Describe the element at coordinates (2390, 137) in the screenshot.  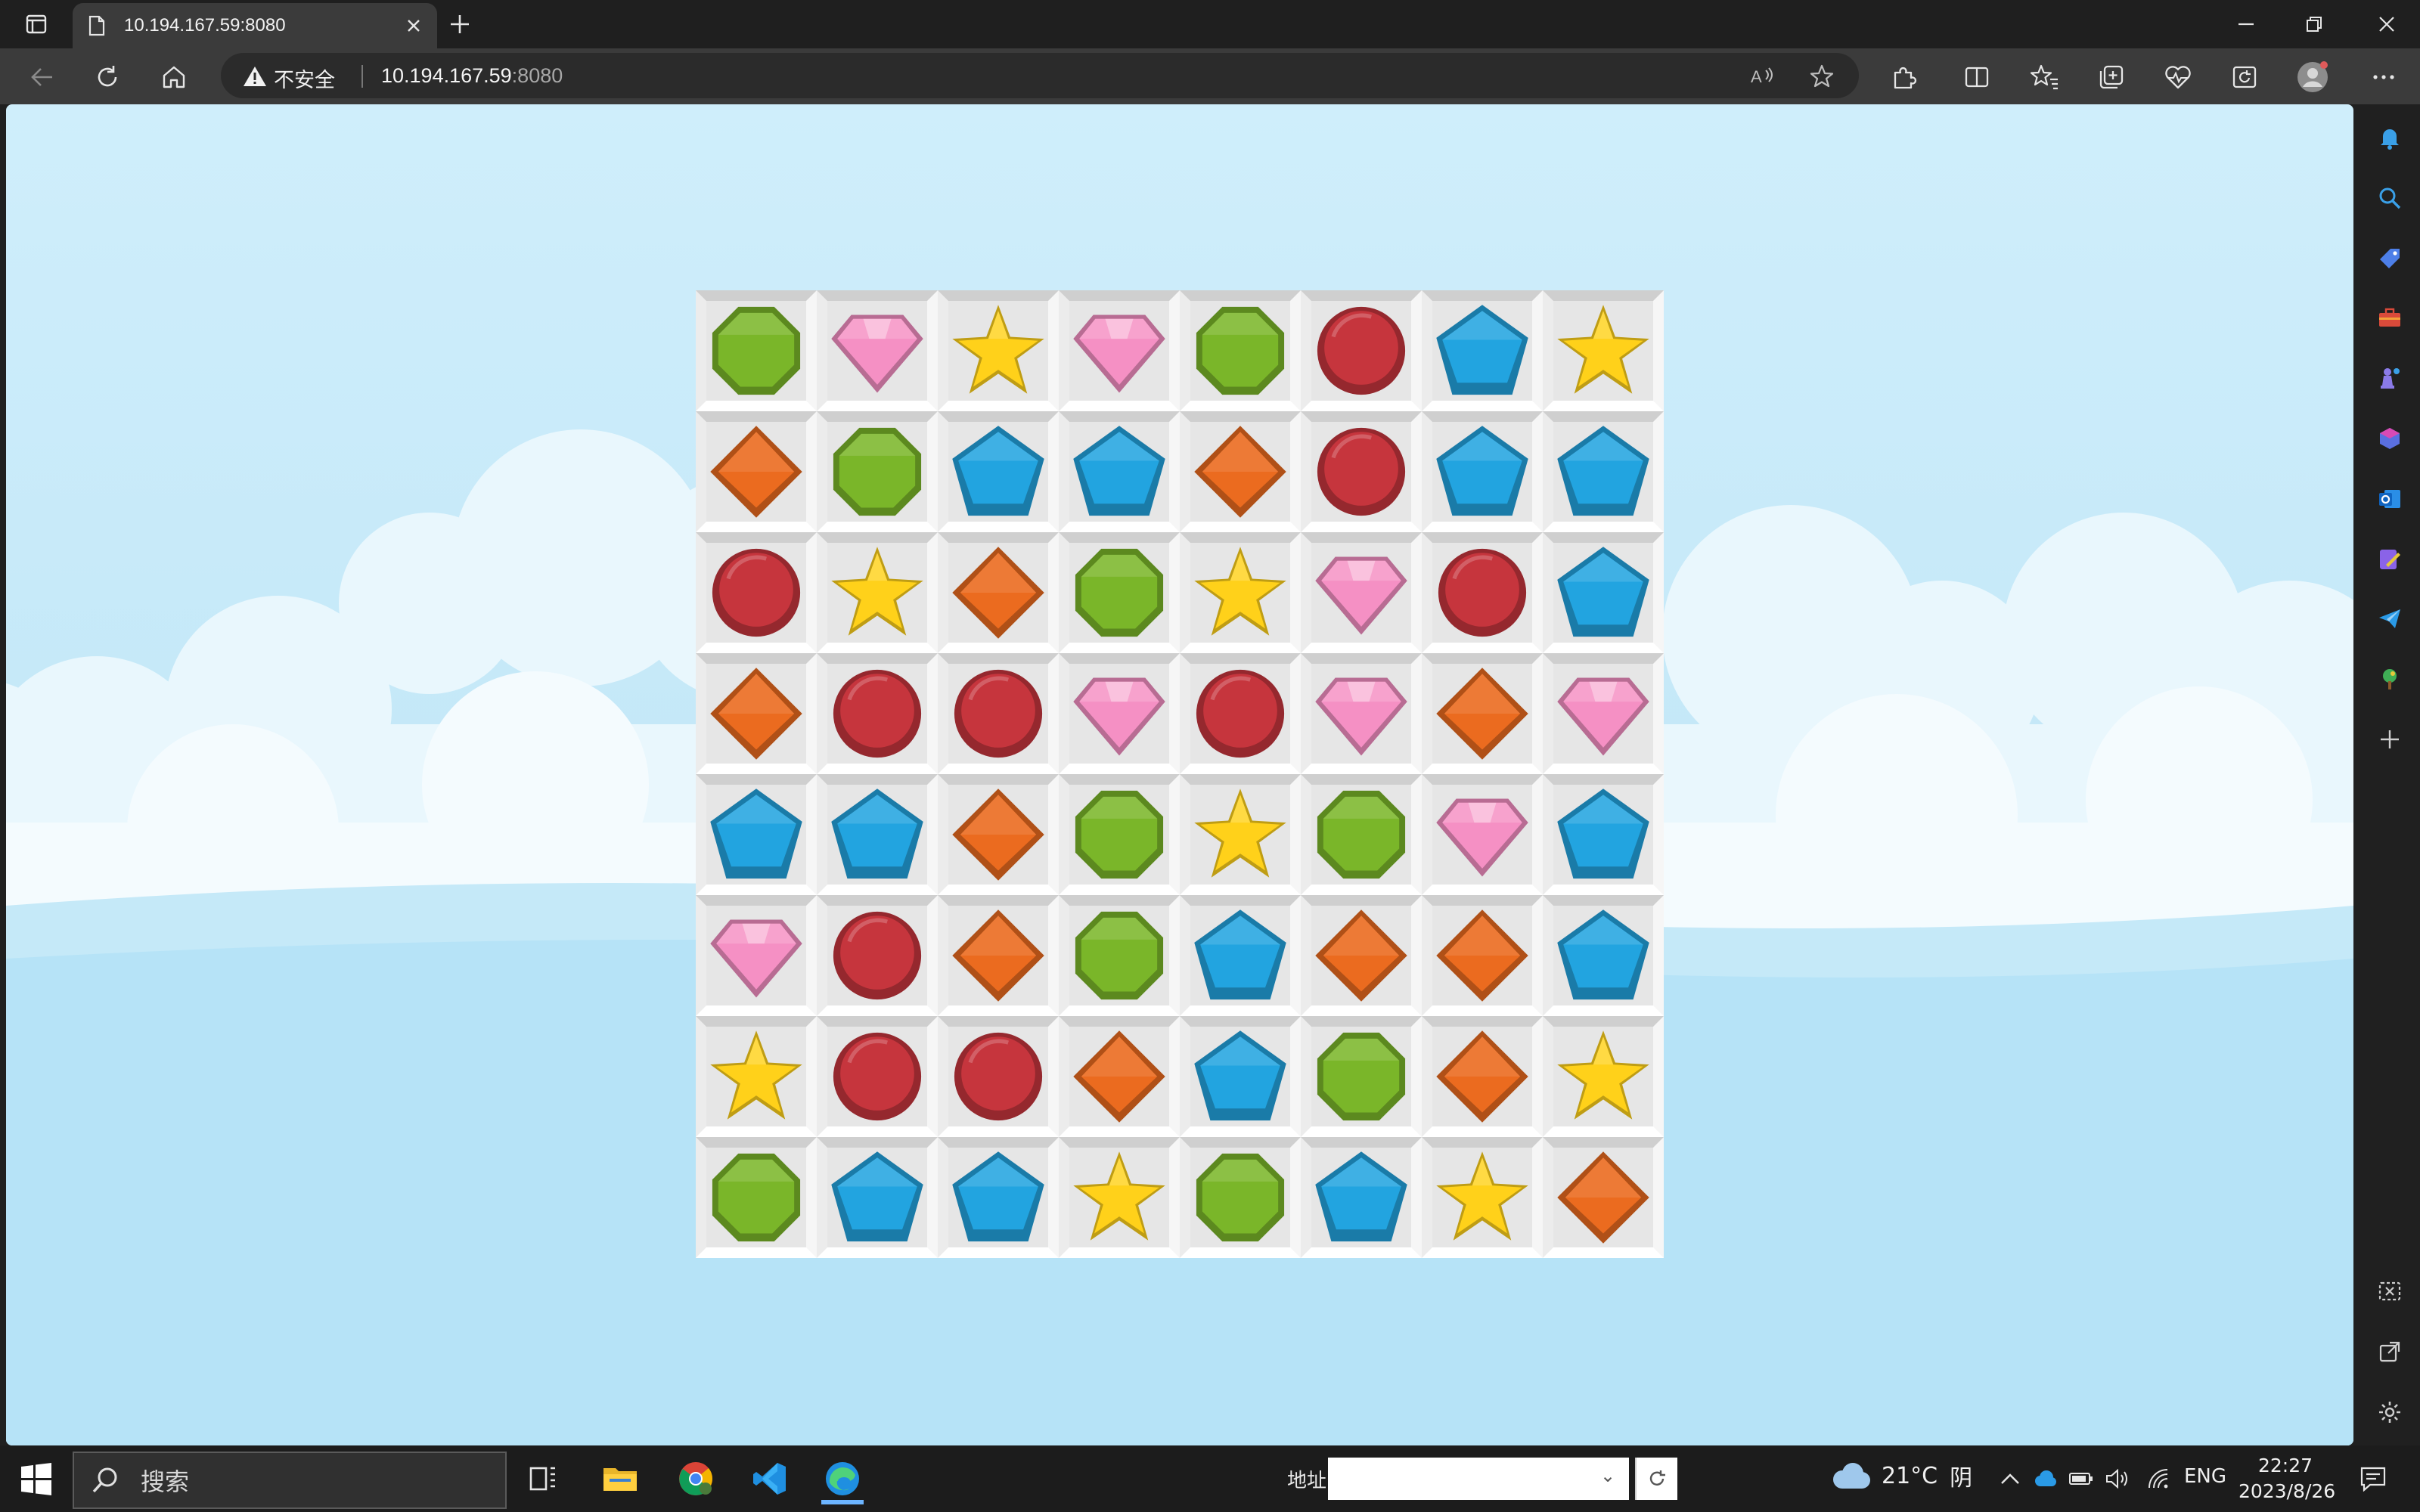
I see `sidebar-notifications` at that location.